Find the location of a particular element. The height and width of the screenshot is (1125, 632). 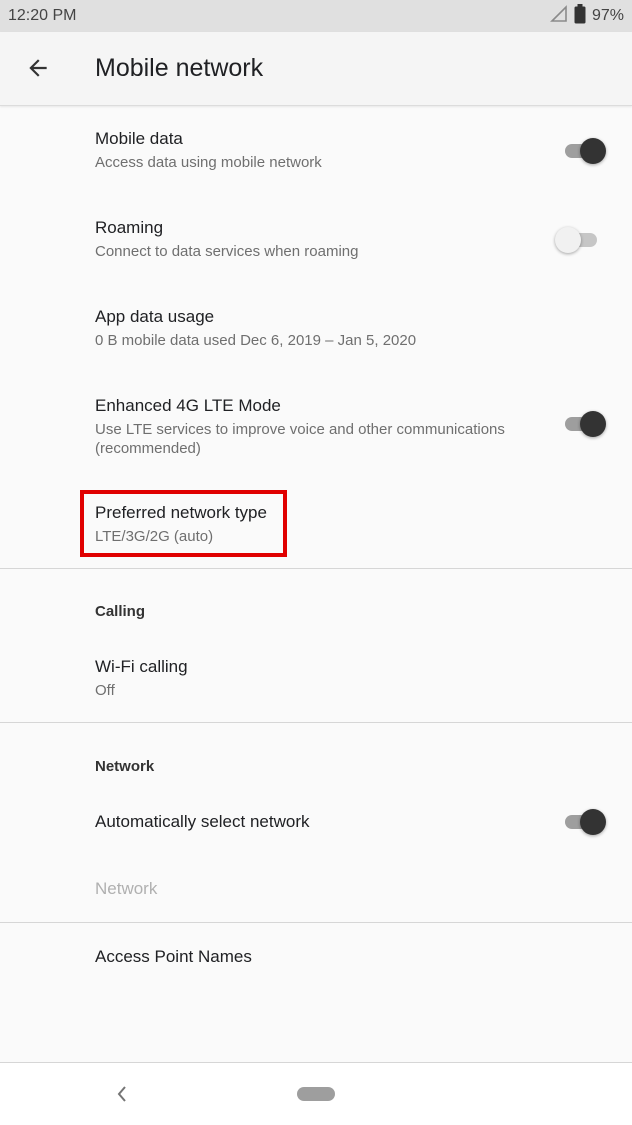

network-section-header: Network is located at coordinates (125, 766).